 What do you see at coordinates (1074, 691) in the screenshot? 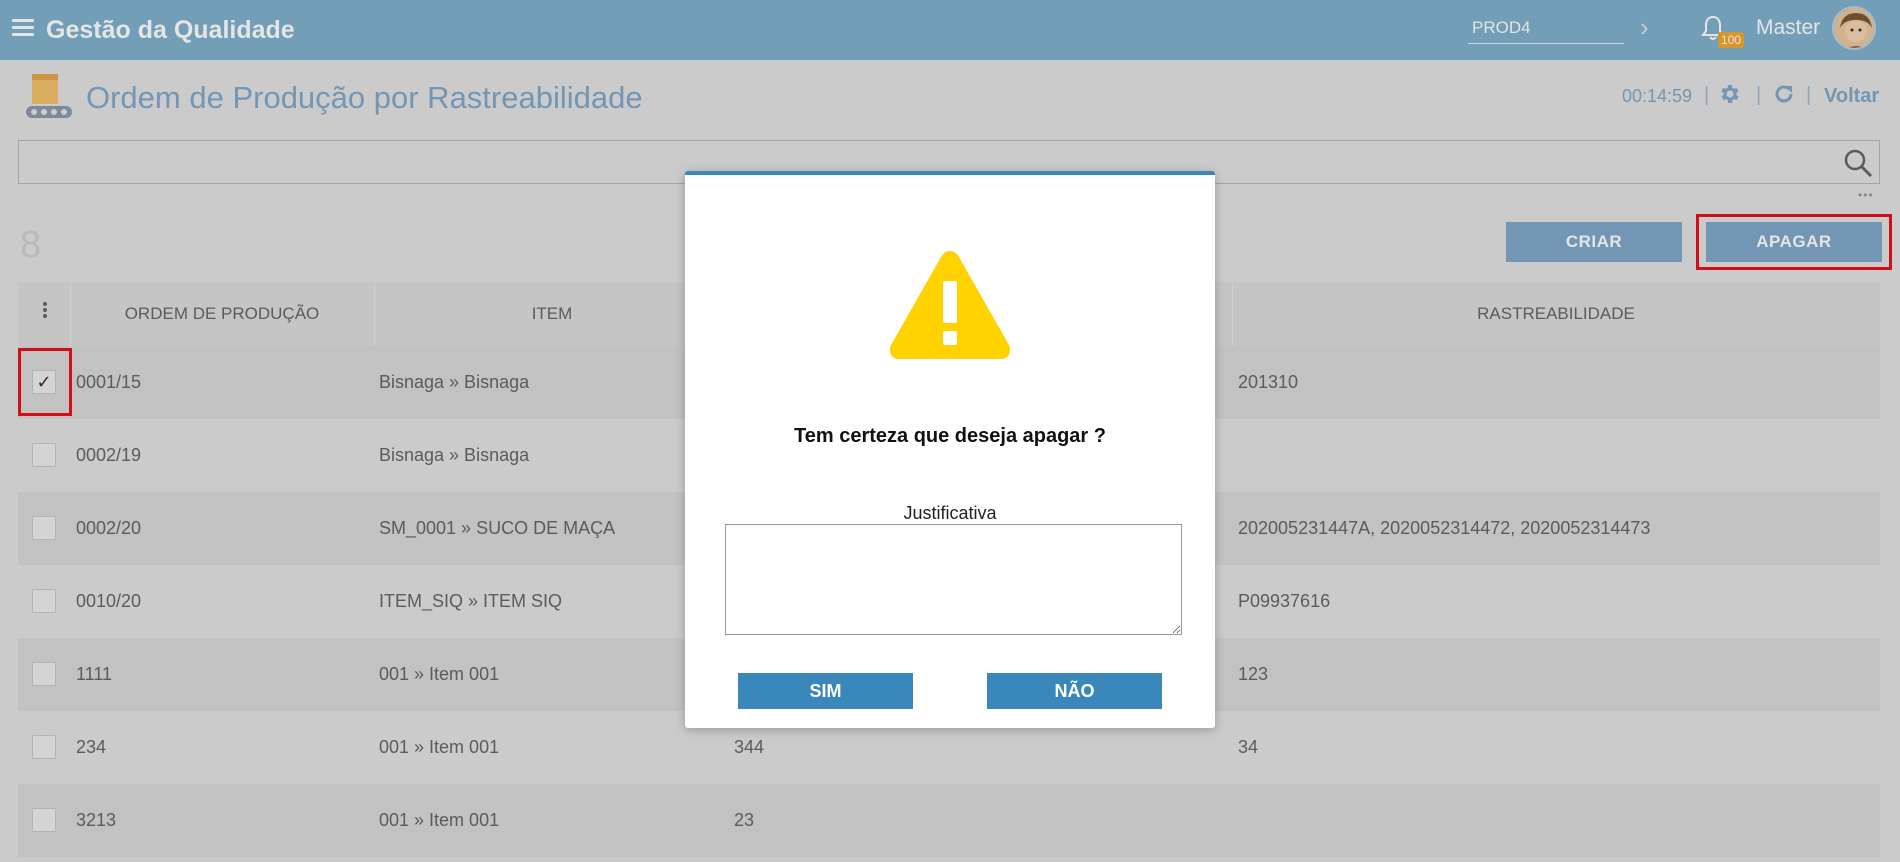
I see `no-button: NÃO` at bounding box center [1074, 691].